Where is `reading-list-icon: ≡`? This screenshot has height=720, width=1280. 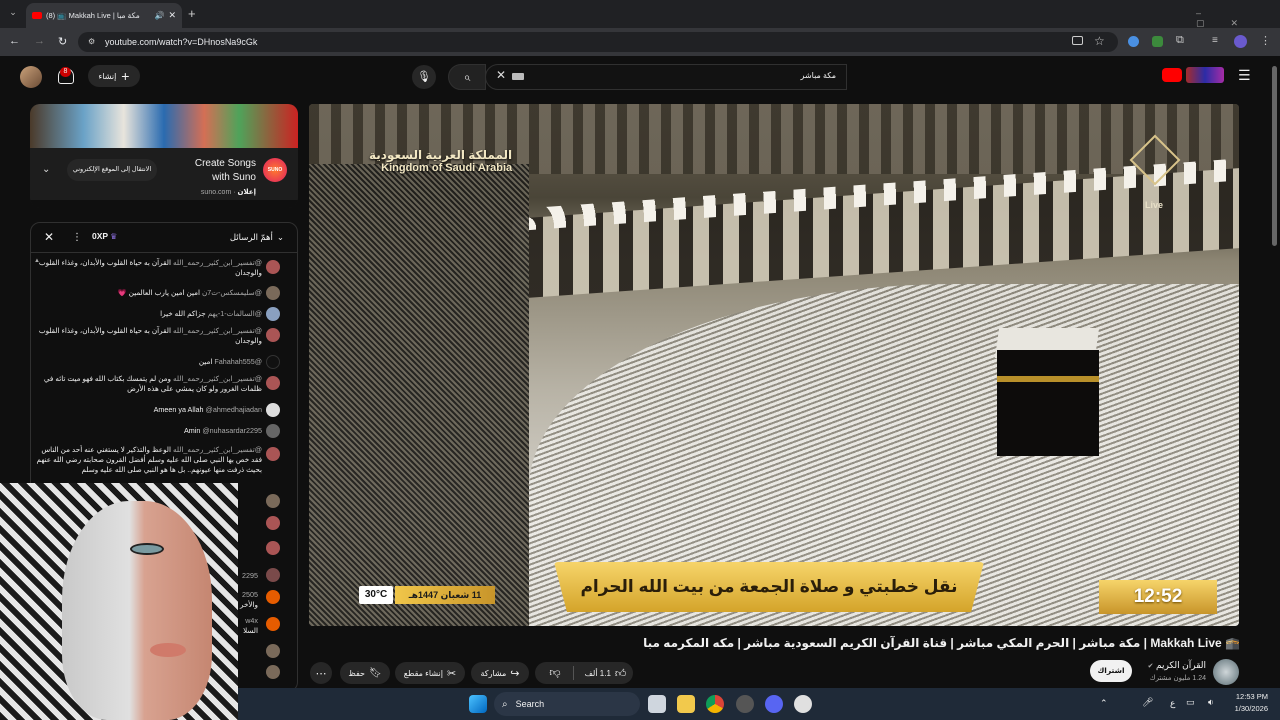 reading-list-icon: ≡ is located at coordinates (1215, 40).